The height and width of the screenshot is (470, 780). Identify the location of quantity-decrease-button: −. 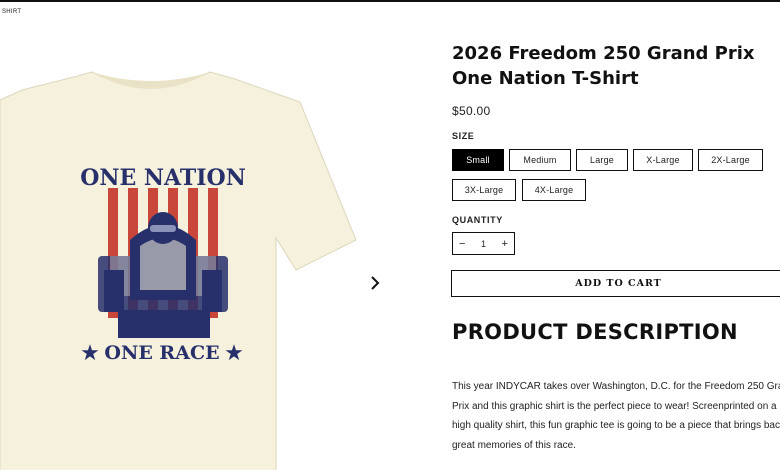
(462, 244).